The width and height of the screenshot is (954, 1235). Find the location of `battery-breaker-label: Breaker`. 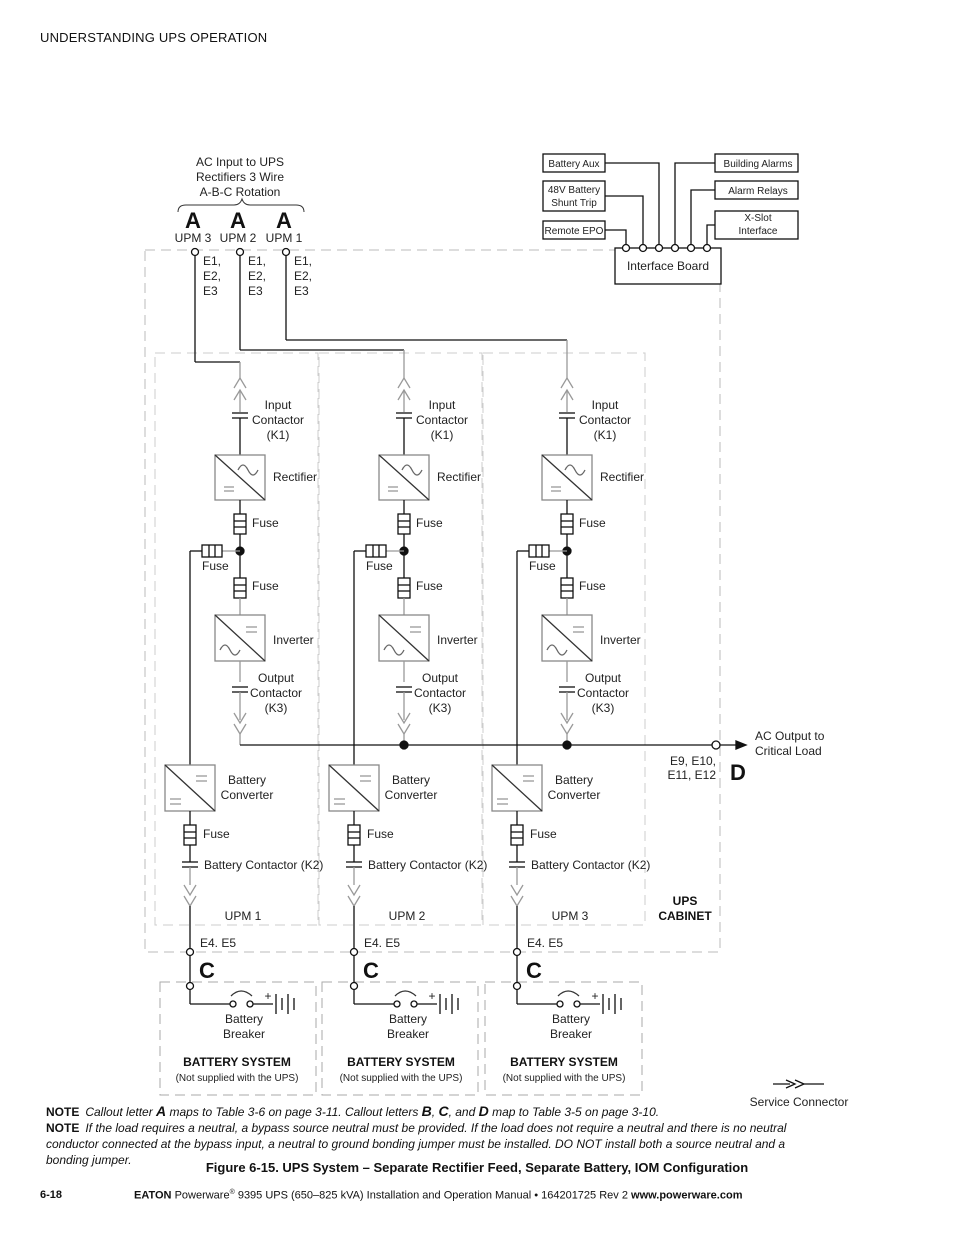

battery-breaker-label: Breaker is located at coordinates (244, 1034).